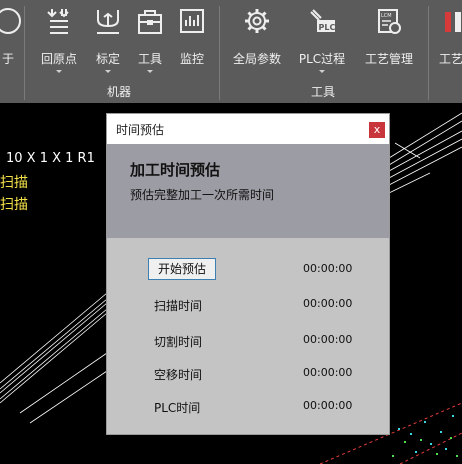 The image size is (462, 464). What do you see at coordinates (15, 36) in the screenshot?
I see `partial-ribbon-button: 于` at bounding box center [15, 36].